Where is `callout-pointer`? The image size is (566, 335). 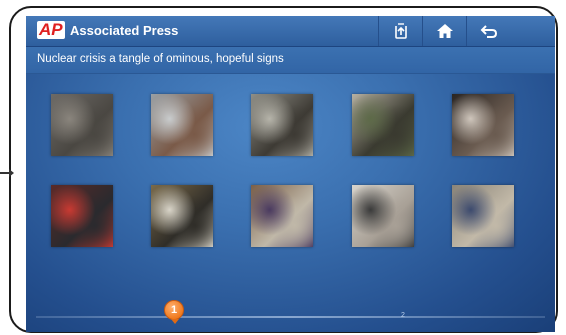
callout-pointer is located at coordinates (7, 173).